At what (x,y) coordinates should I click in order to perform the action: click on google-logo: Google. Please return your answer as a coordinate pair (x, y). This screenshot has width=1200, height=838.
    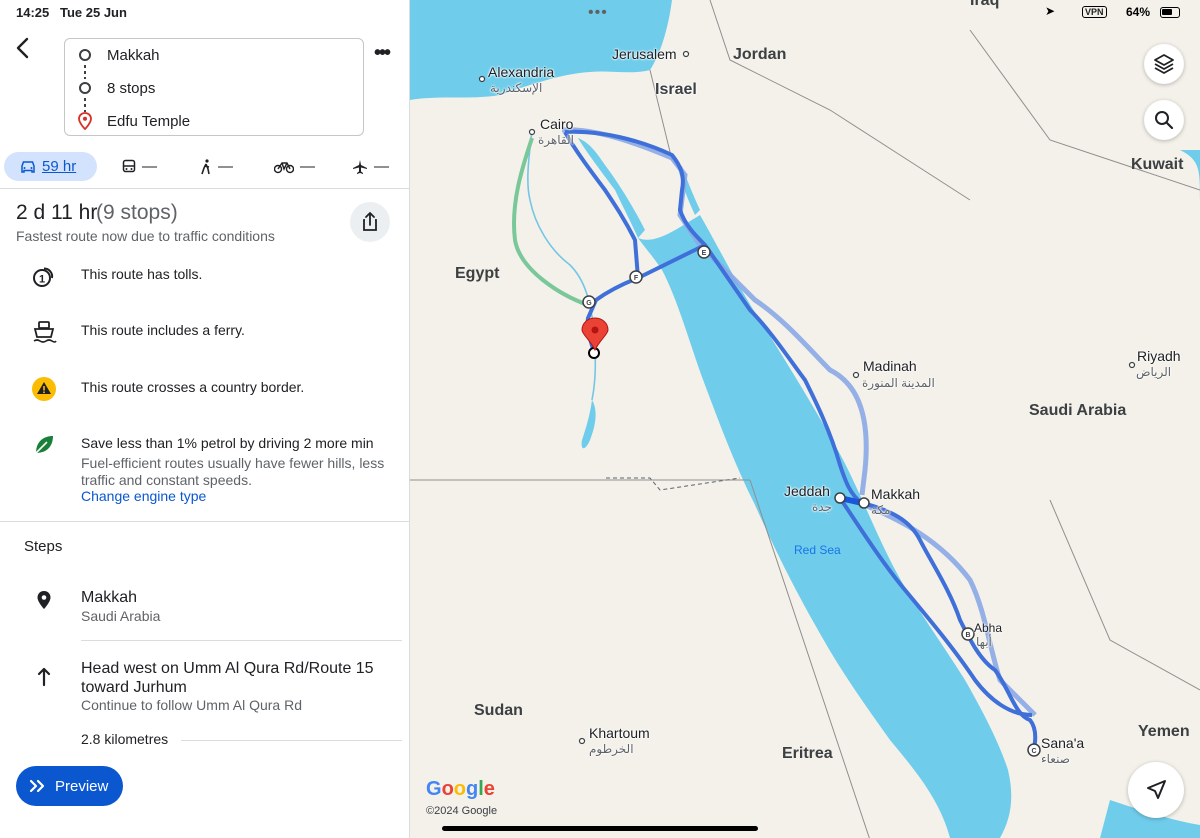
    Looking at the image, I should click on (460, 789).